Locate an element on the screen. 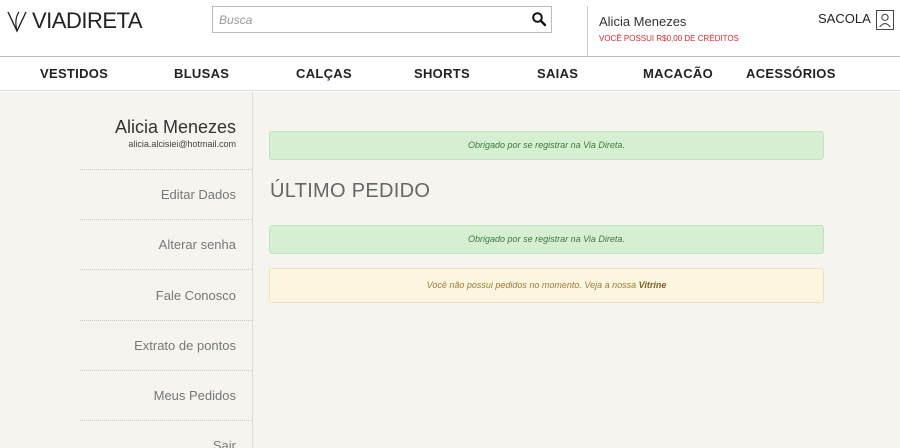  sidebar-item-fale-conosco: Fale Conosco is located at coordinates (196, 295).